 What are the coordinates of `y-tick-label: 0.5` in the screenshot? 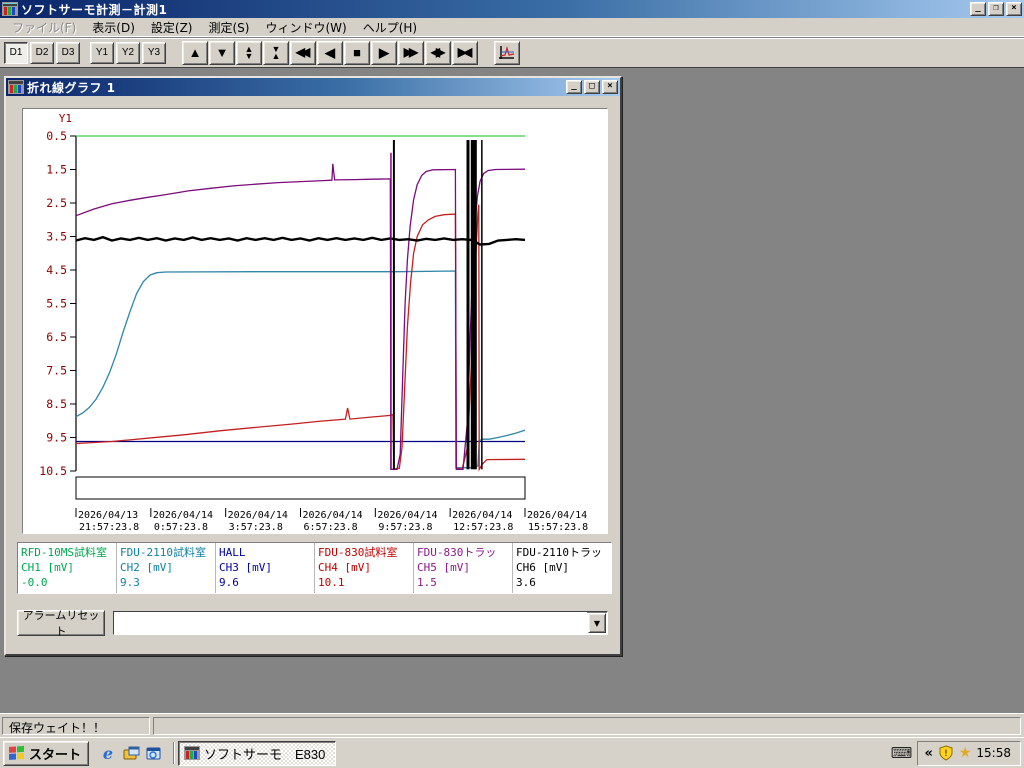 It's located at (56, 136).